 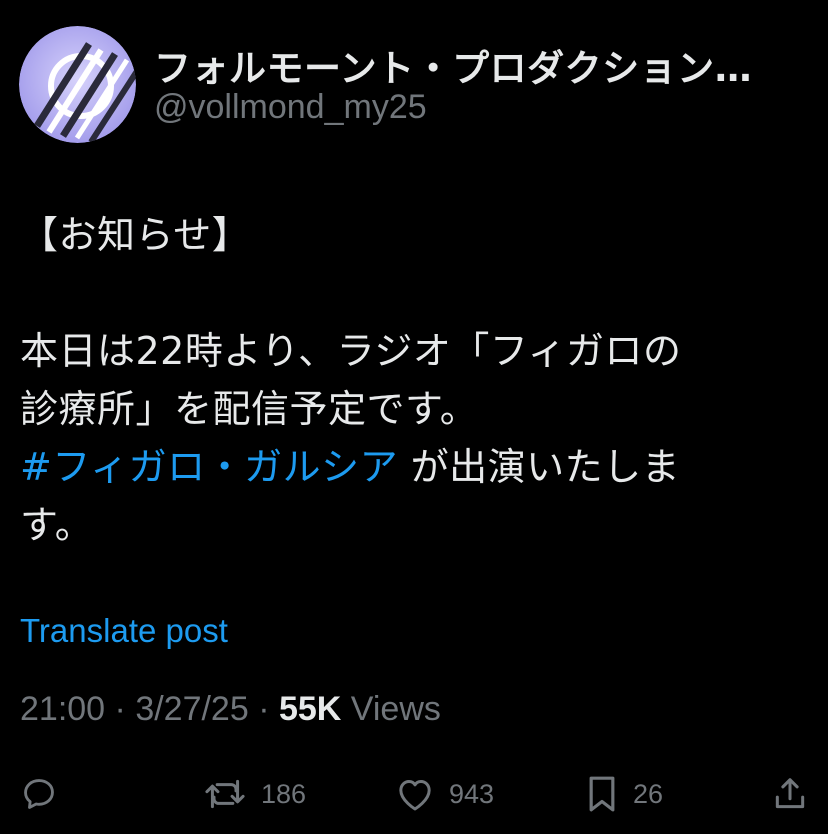 I want to click on share-icon, so click(x=790, y=793).